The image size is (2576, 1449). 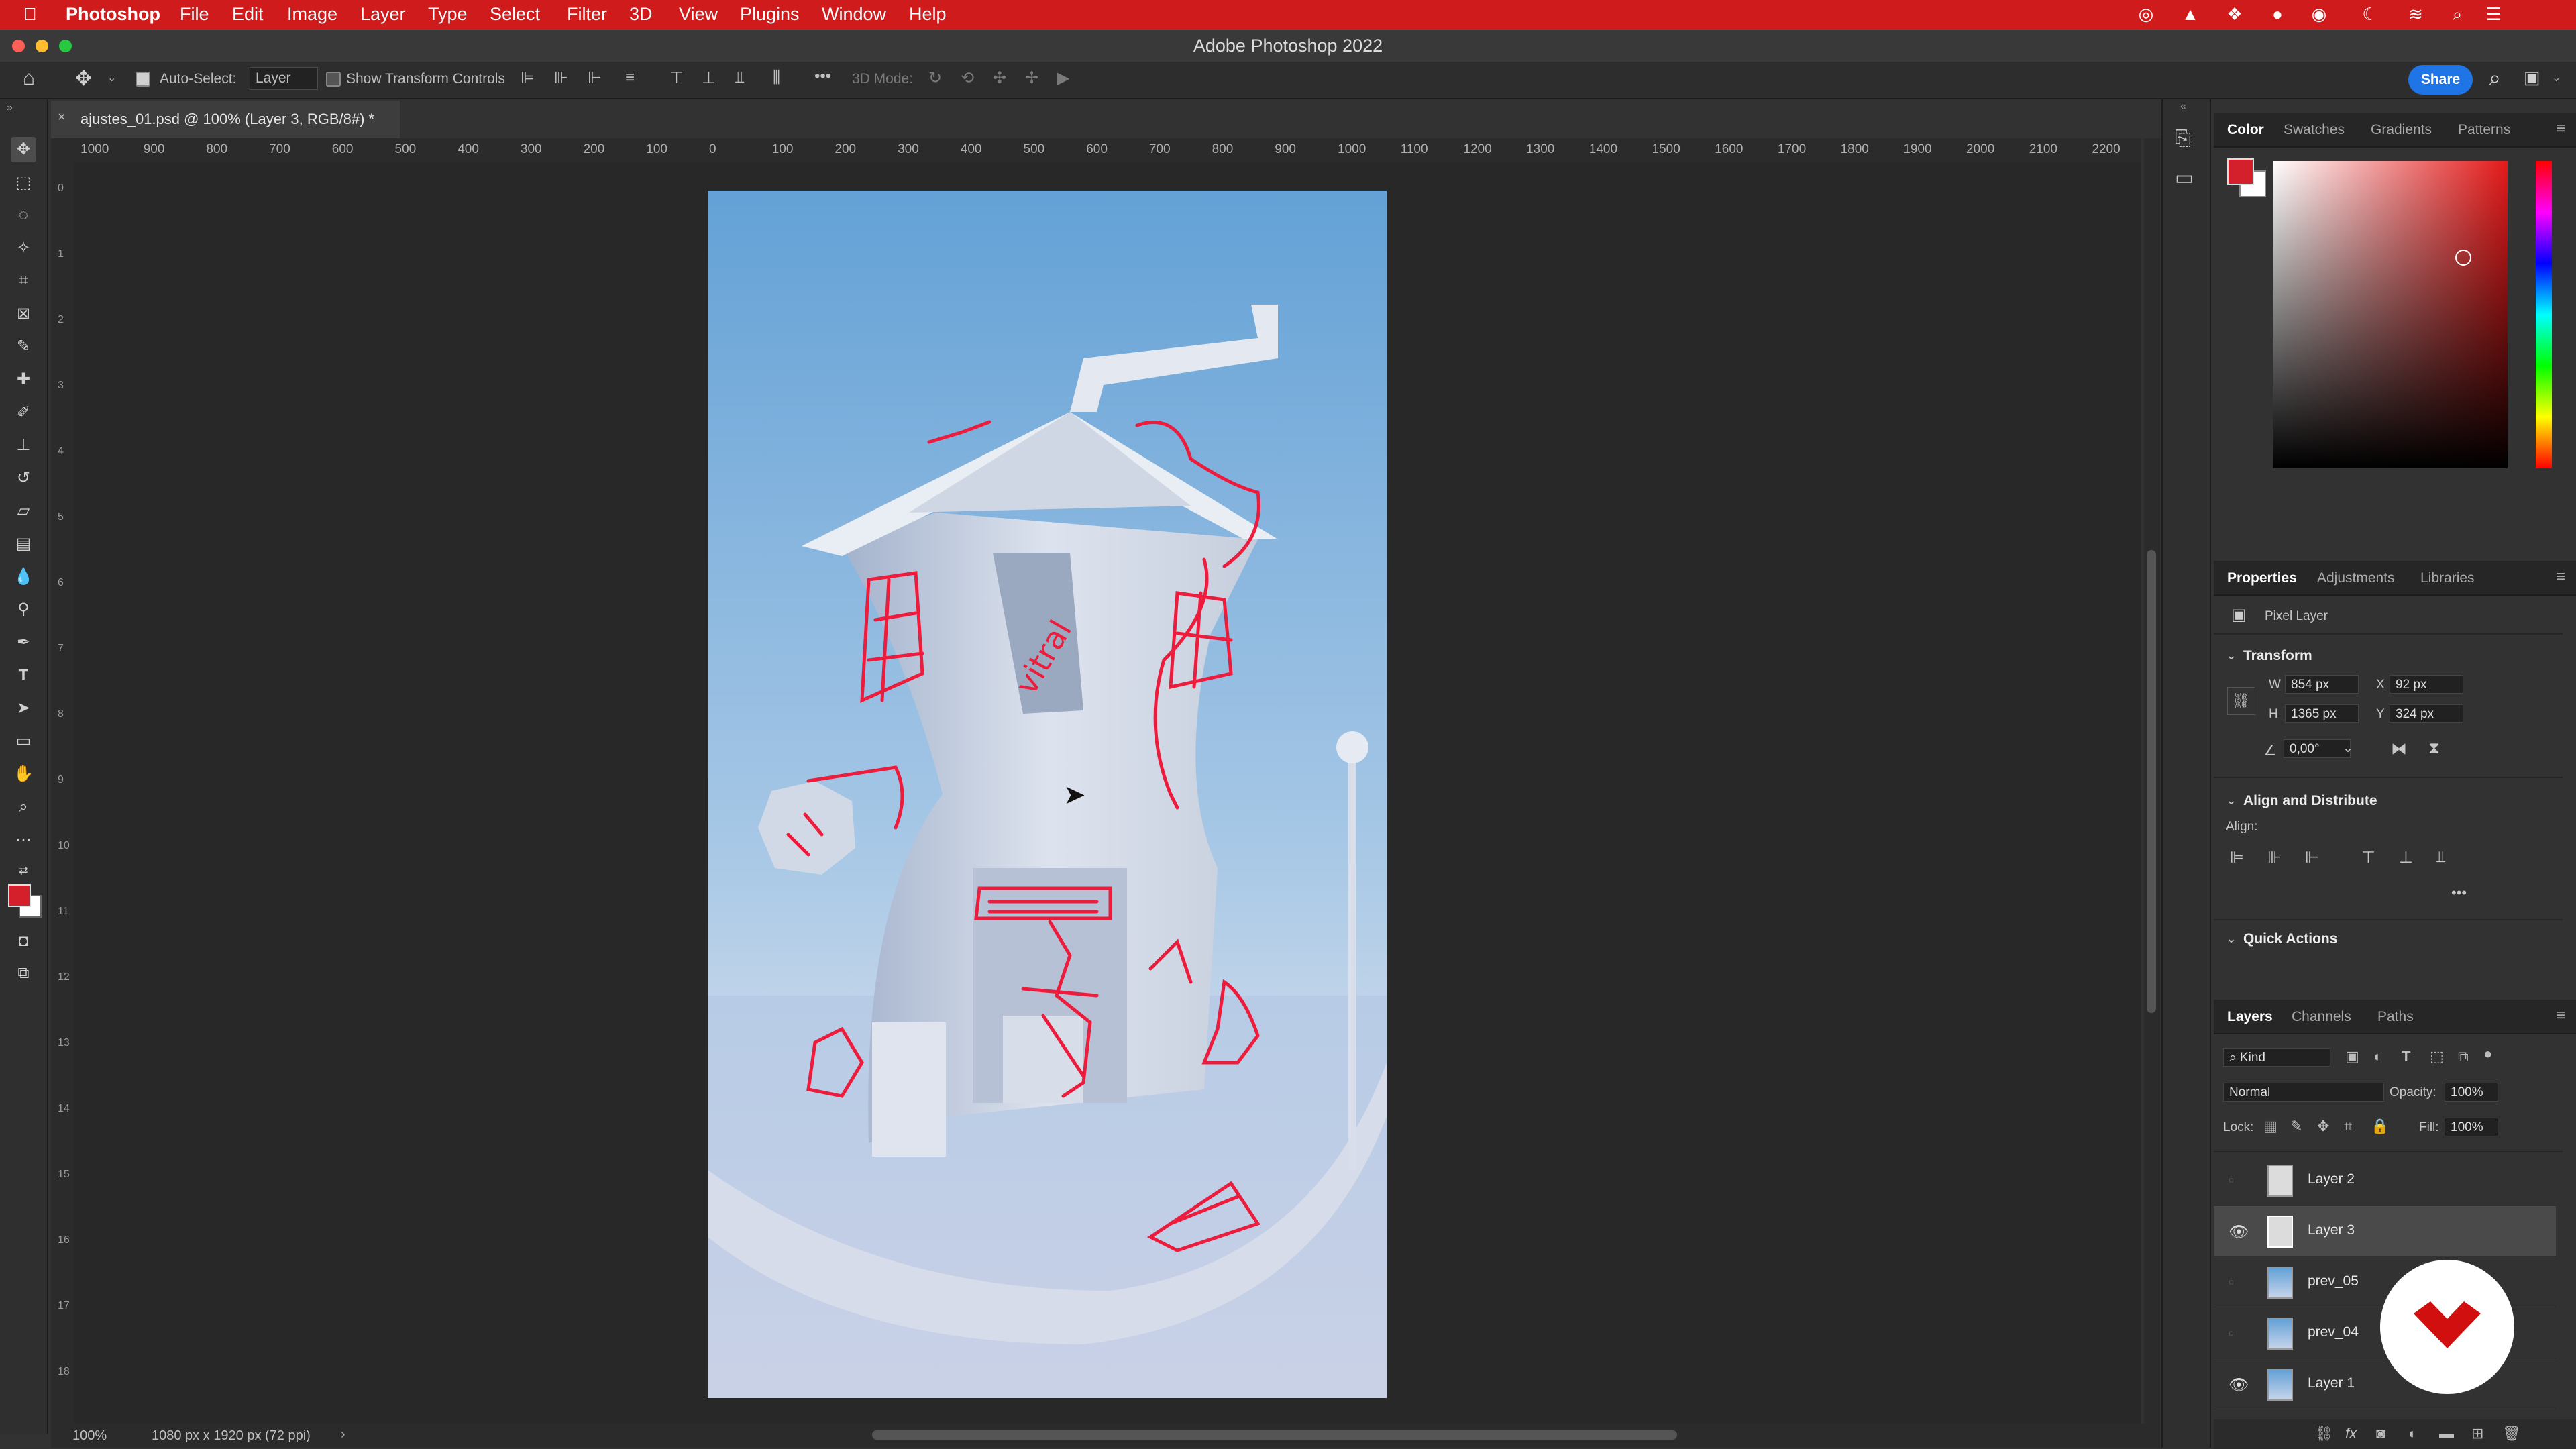 I want to click on color-foreground-swatch, so click(x=2240, y=171).